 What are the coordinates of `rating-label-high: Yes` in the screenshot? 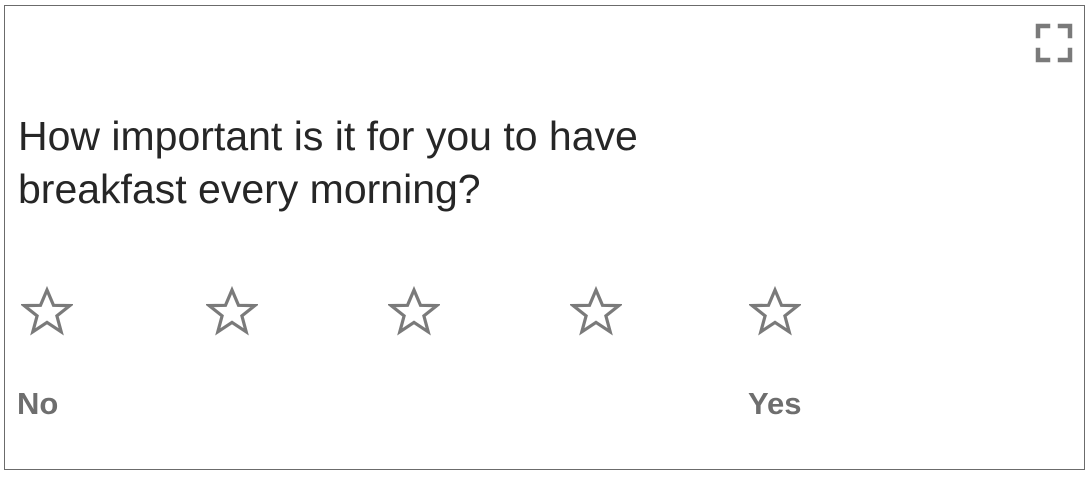 It's located at (775, 403).